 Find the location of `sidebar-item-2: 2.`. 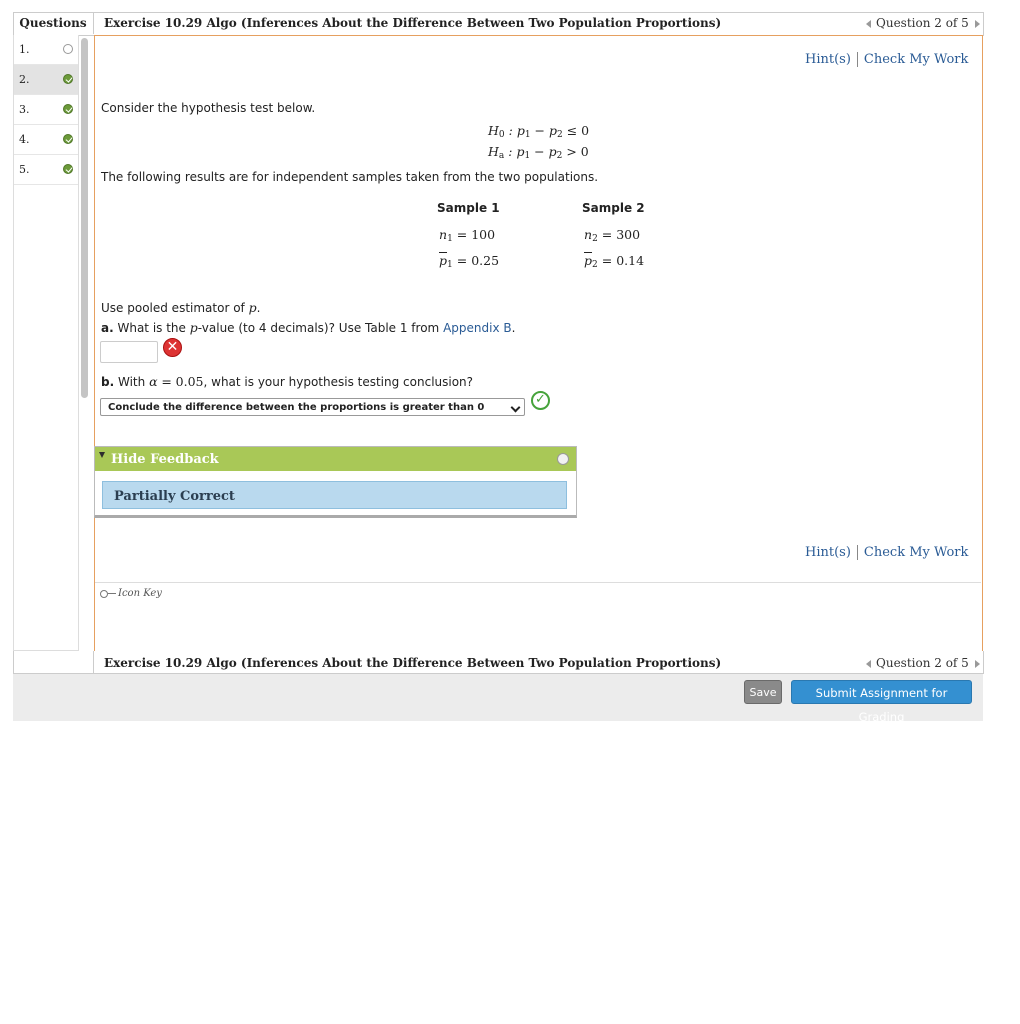

sidebar-item-2: 2. is located at coordinates (46, 80).